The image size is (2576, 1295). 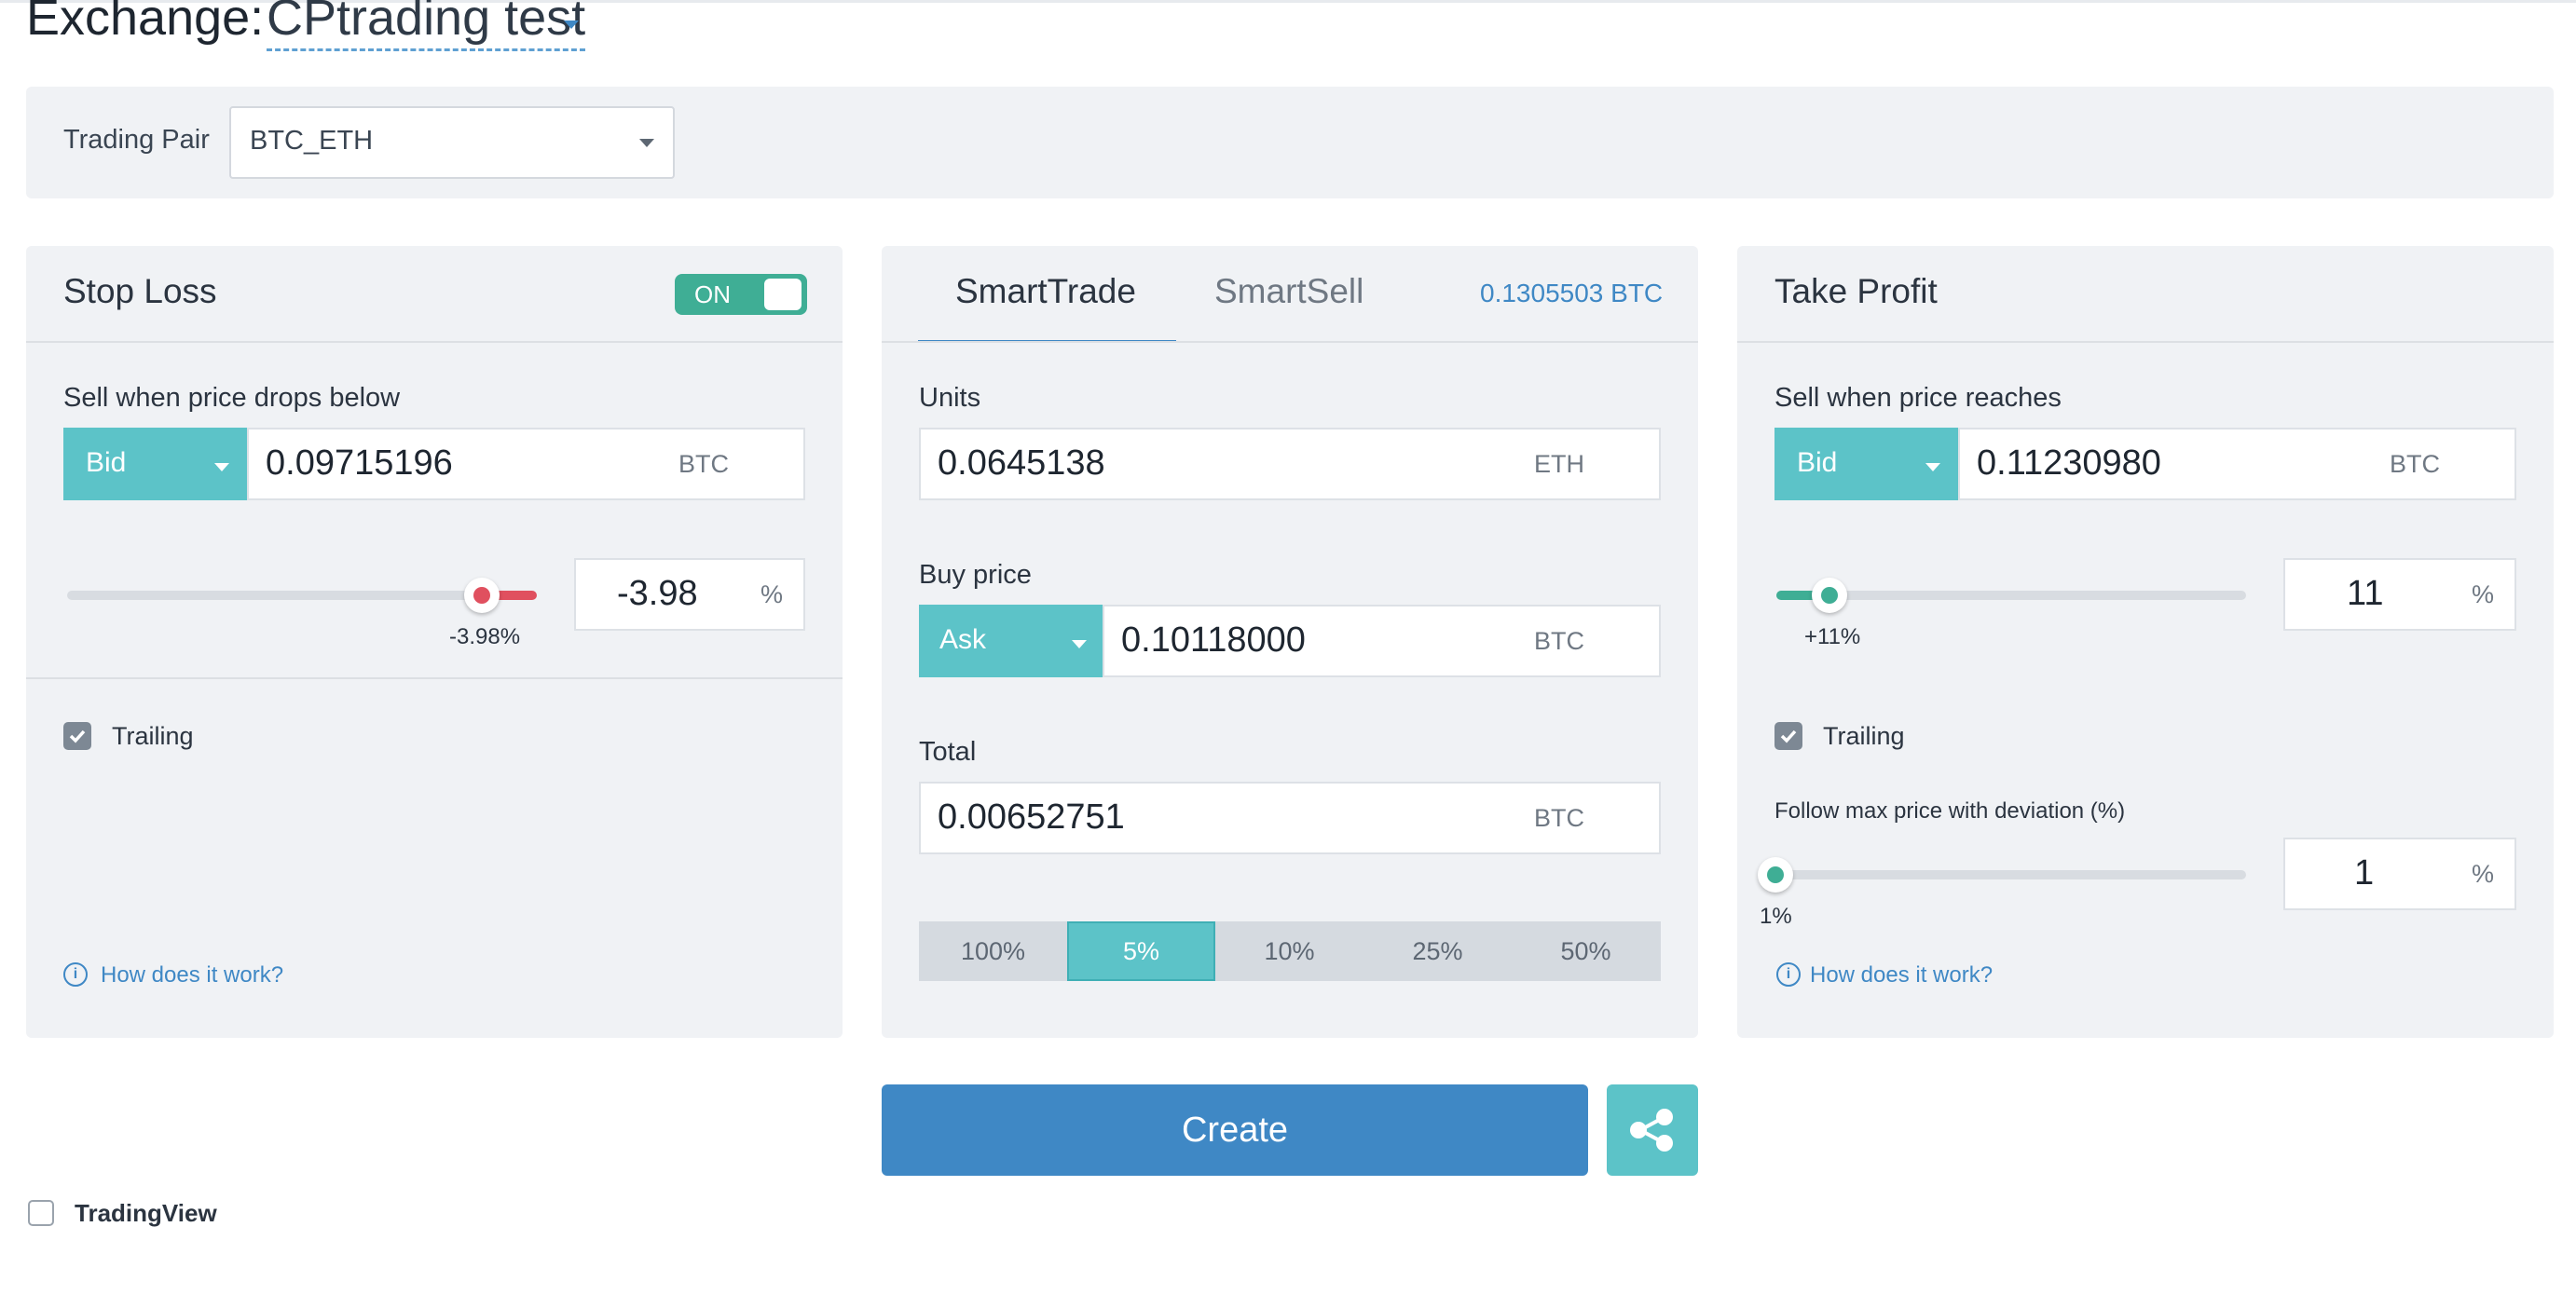 What do you see at coordinates (1950, 811) in the screenshot?
I see `deviation-label: Follow max price with deviation (%)` at bounding box center [1950, 811].